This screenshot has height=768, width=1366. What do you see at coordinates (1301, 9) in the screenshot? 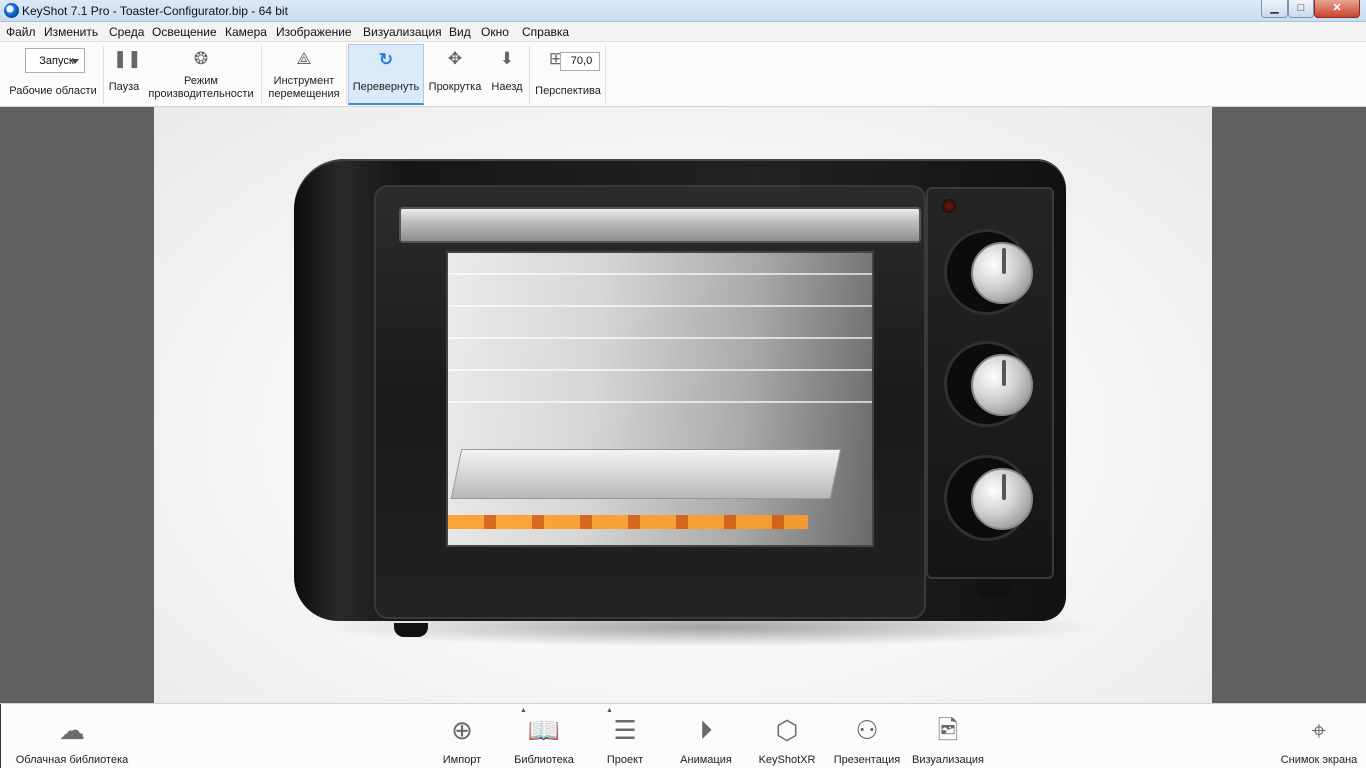
I see `maximize-button: □` at bounding box center [1301, 9].